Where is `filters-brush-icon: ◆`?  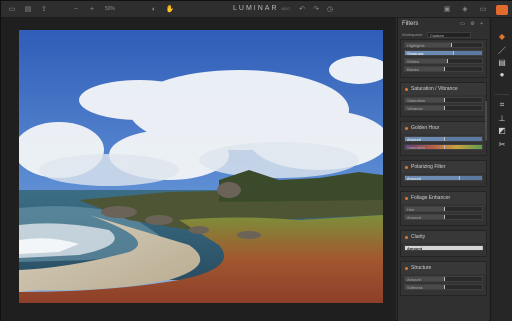
filters-brush-icon: ◆ is located at coordinates (502, 37).